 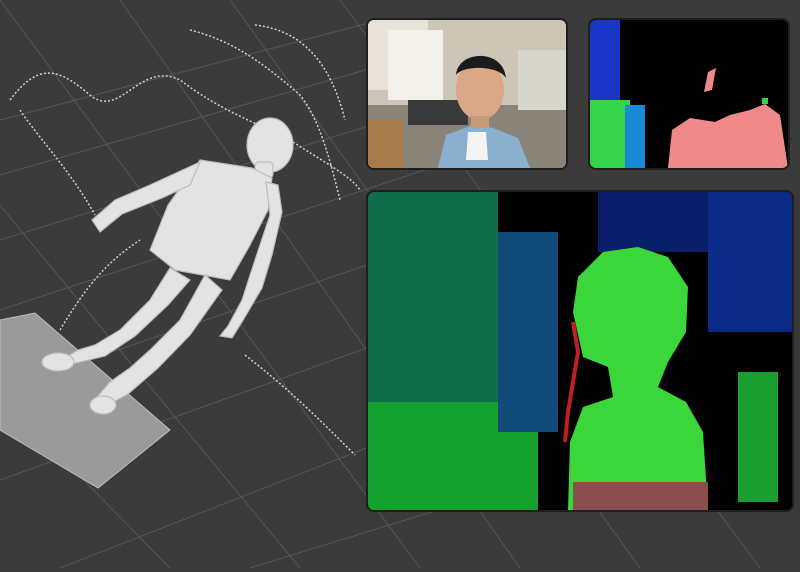 What do you see at coordinates (85, 400) in the screenshot?
I see `floor-plane` at bounding box center [85, 400].